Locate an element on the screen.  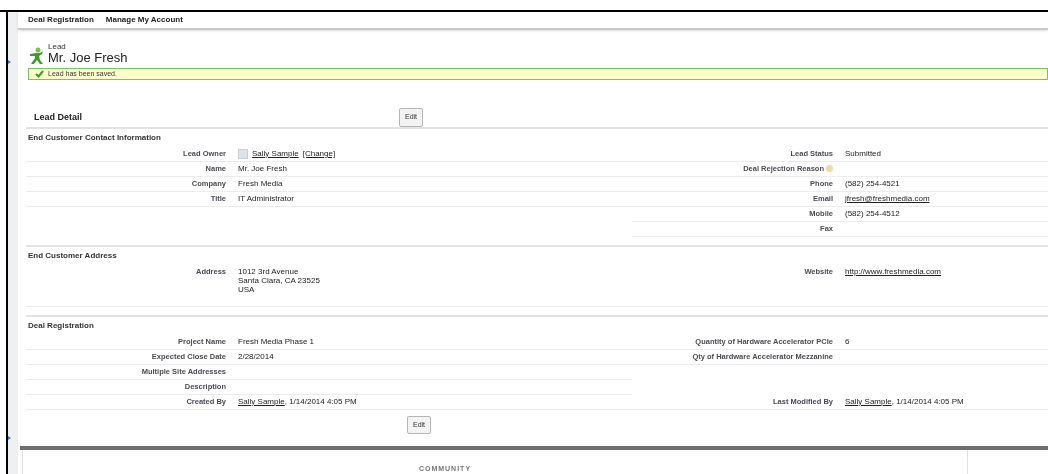
field-value: (582) 254-4512 is located at coordinates (872, 213).